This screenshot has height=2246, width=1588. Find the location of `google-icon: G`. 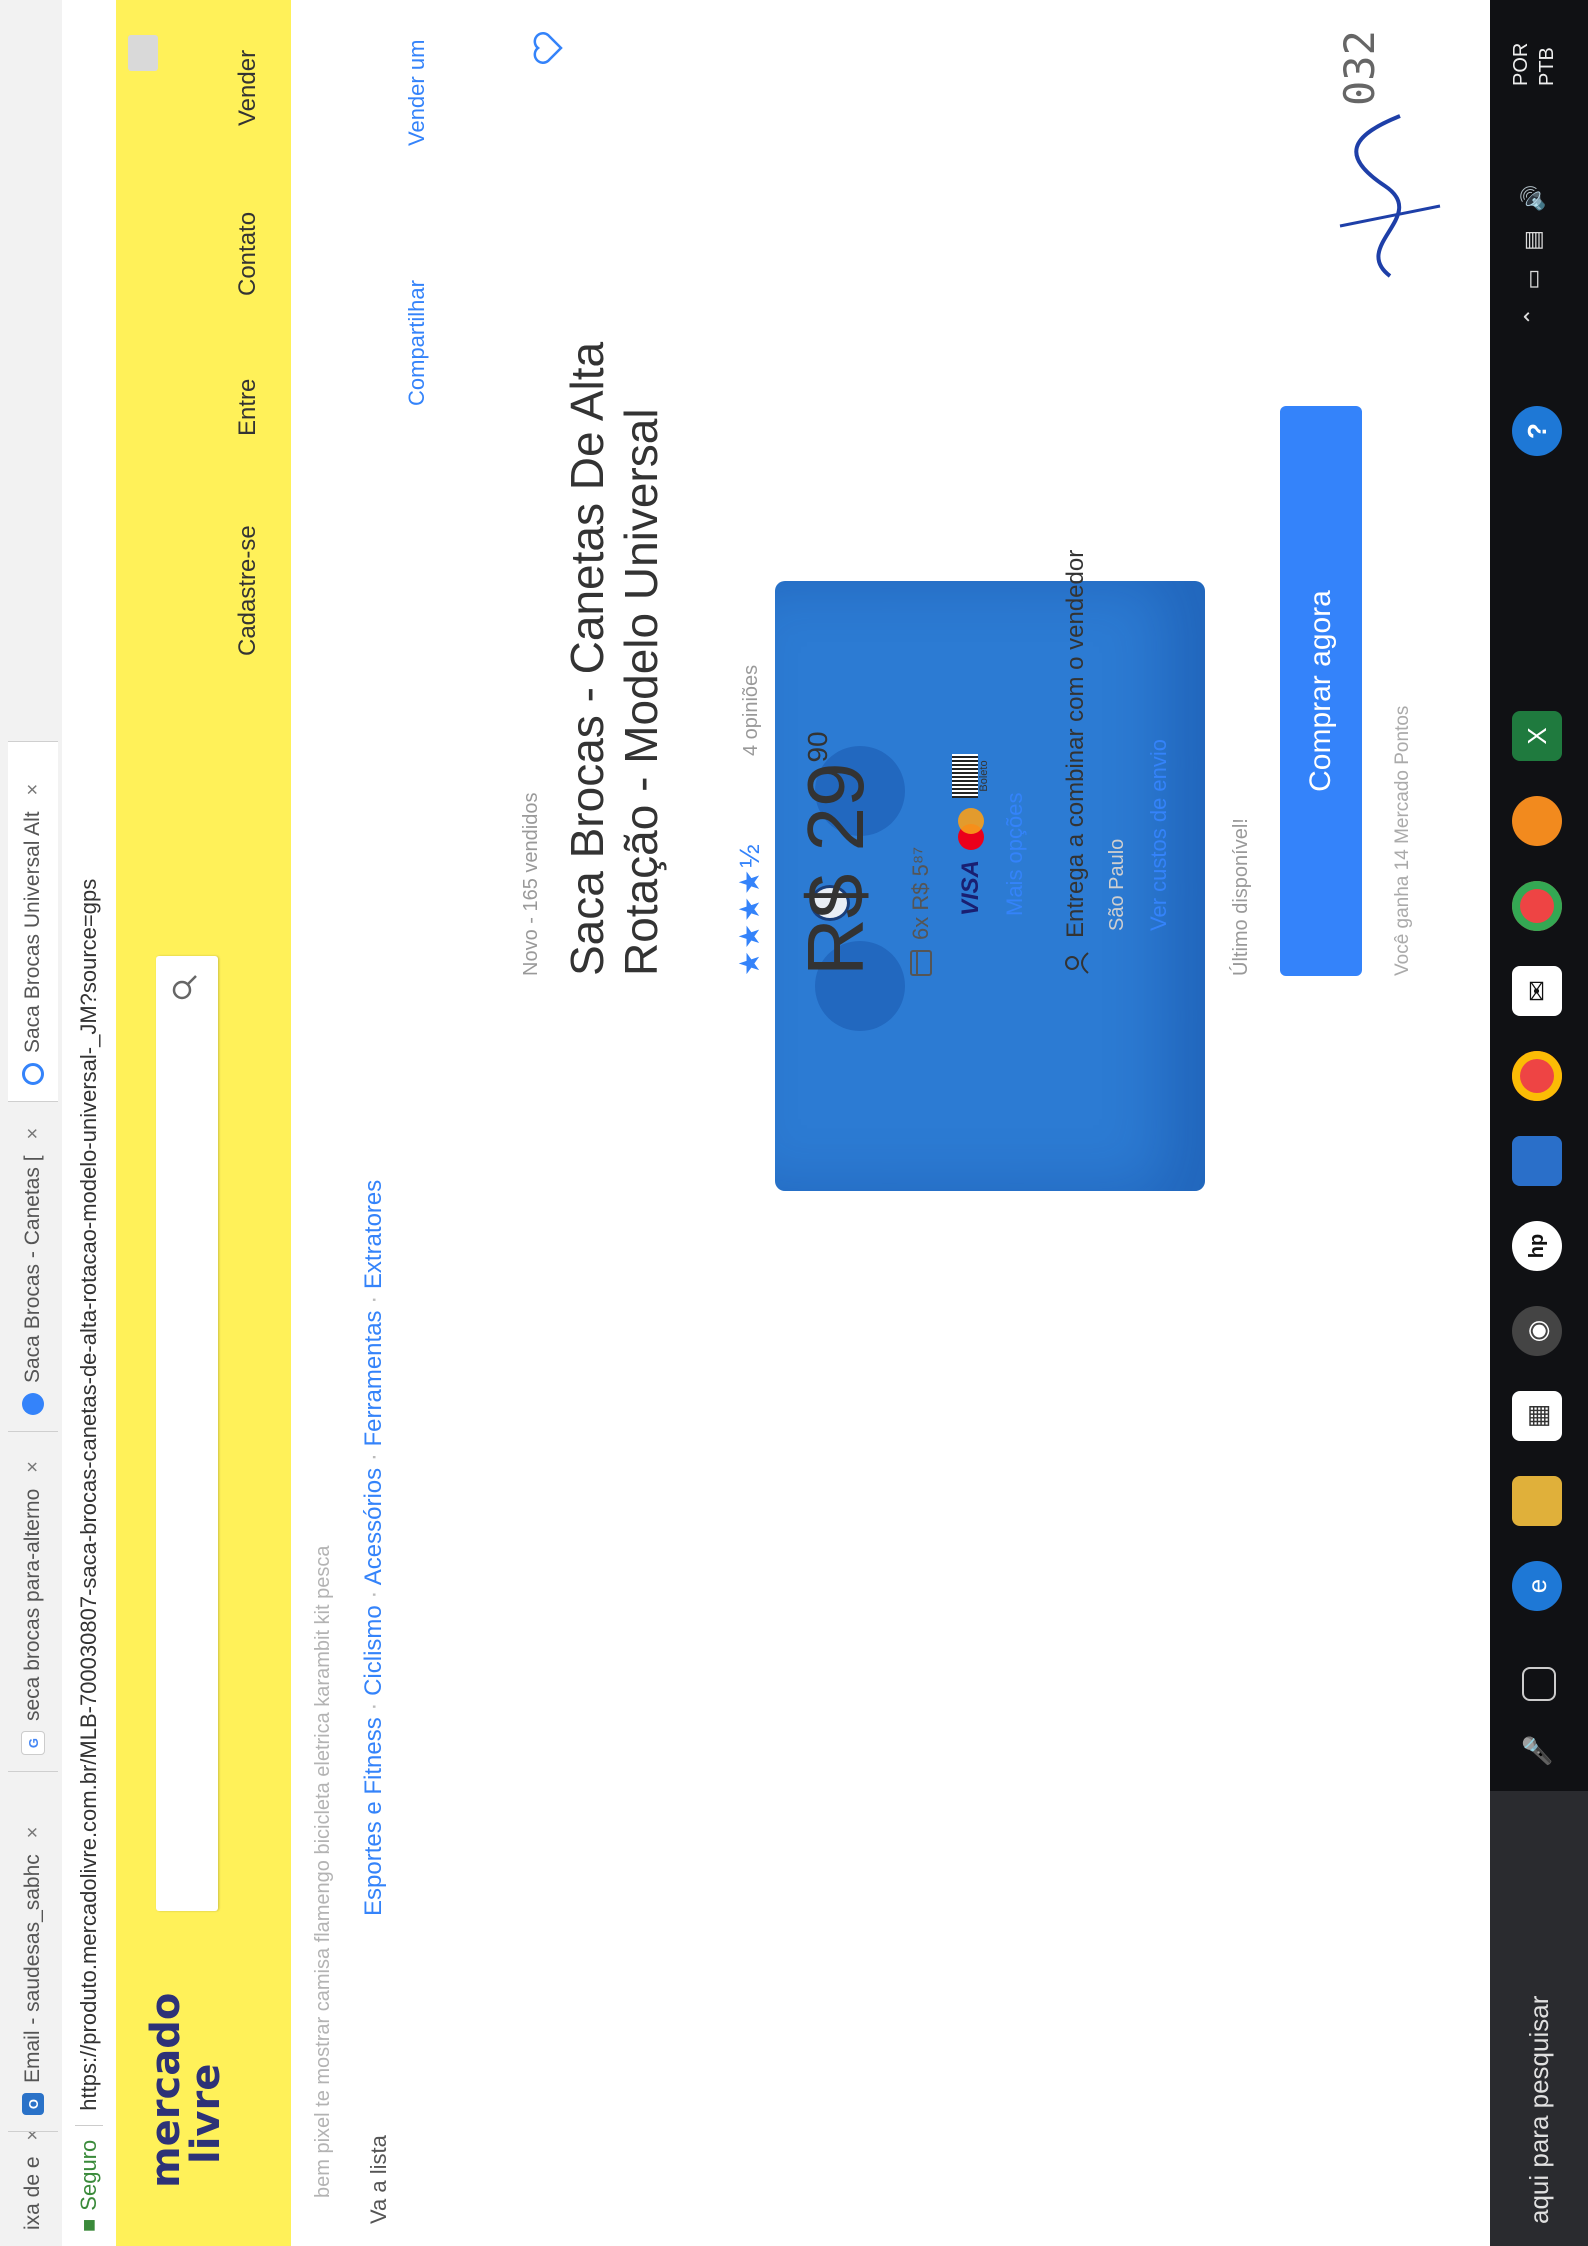

google-icon: G is located at coordinates (33, 1743).